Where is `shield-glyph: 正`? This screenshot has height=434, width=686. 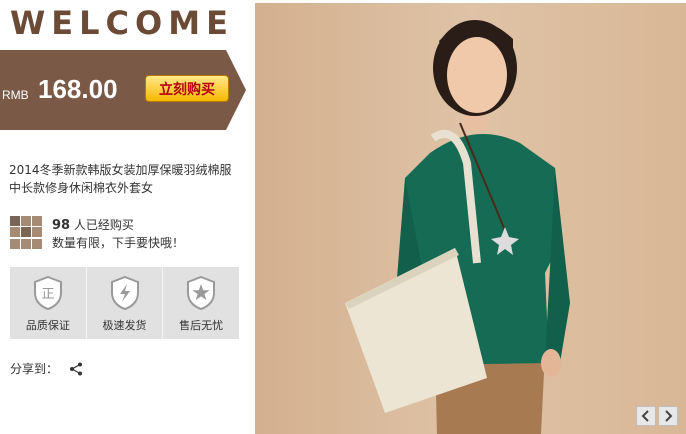 shield-glyph: 正 is located at coordinates (47, 294).